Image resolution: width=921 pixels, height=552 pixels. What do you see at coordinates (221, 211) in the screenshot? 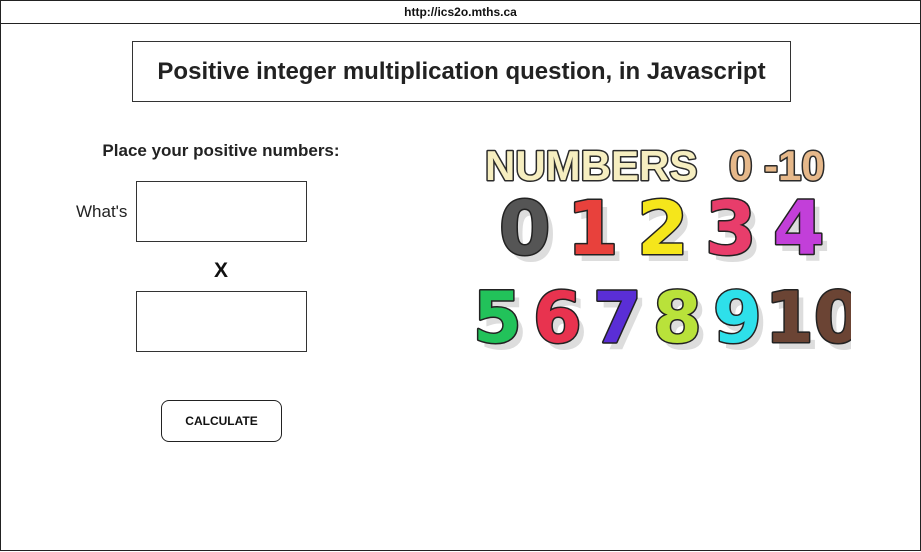
I see `first-number-input` at bounding box center [221, 211].